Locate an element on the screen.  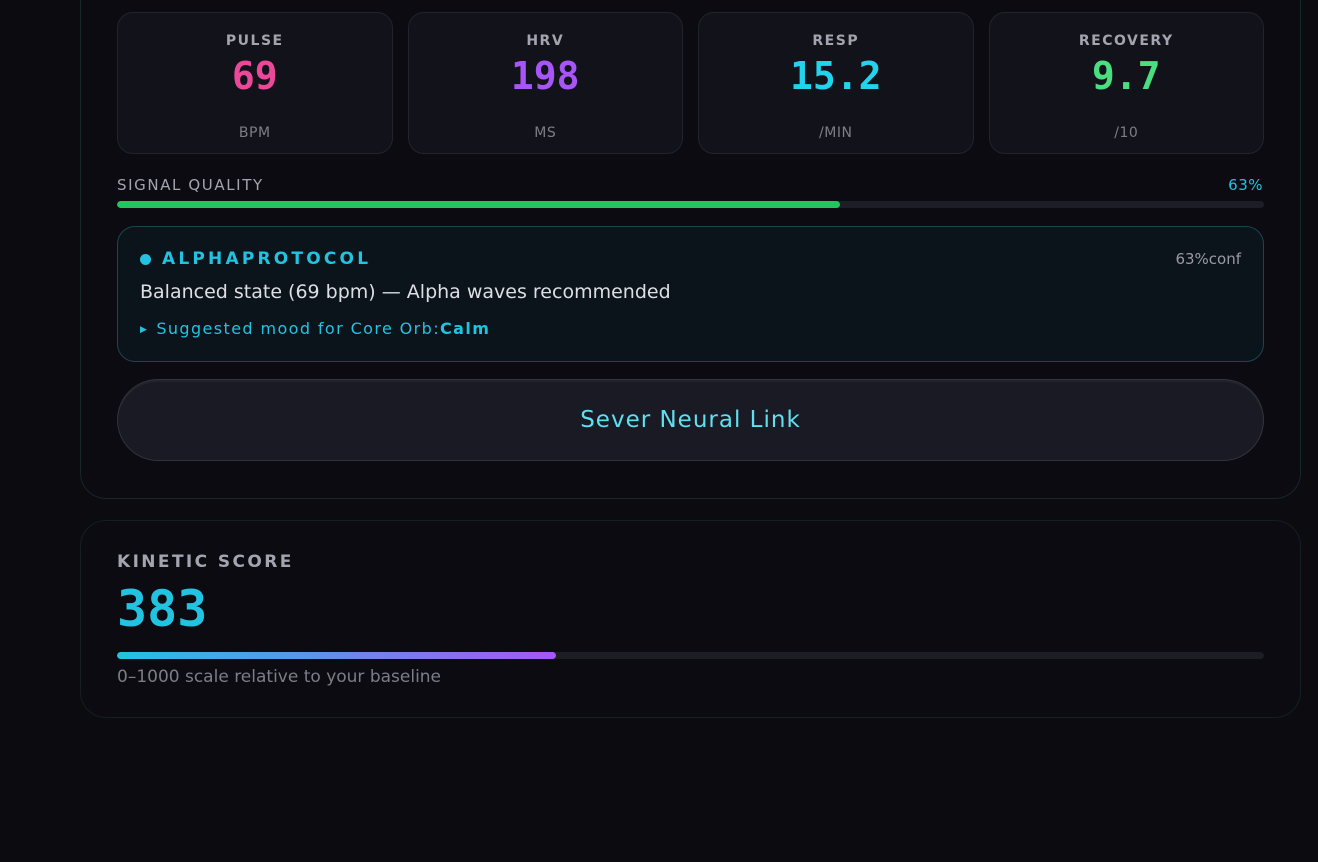
metric-card-hrv: HRV 198 MS is located at coordinates (545, 83).